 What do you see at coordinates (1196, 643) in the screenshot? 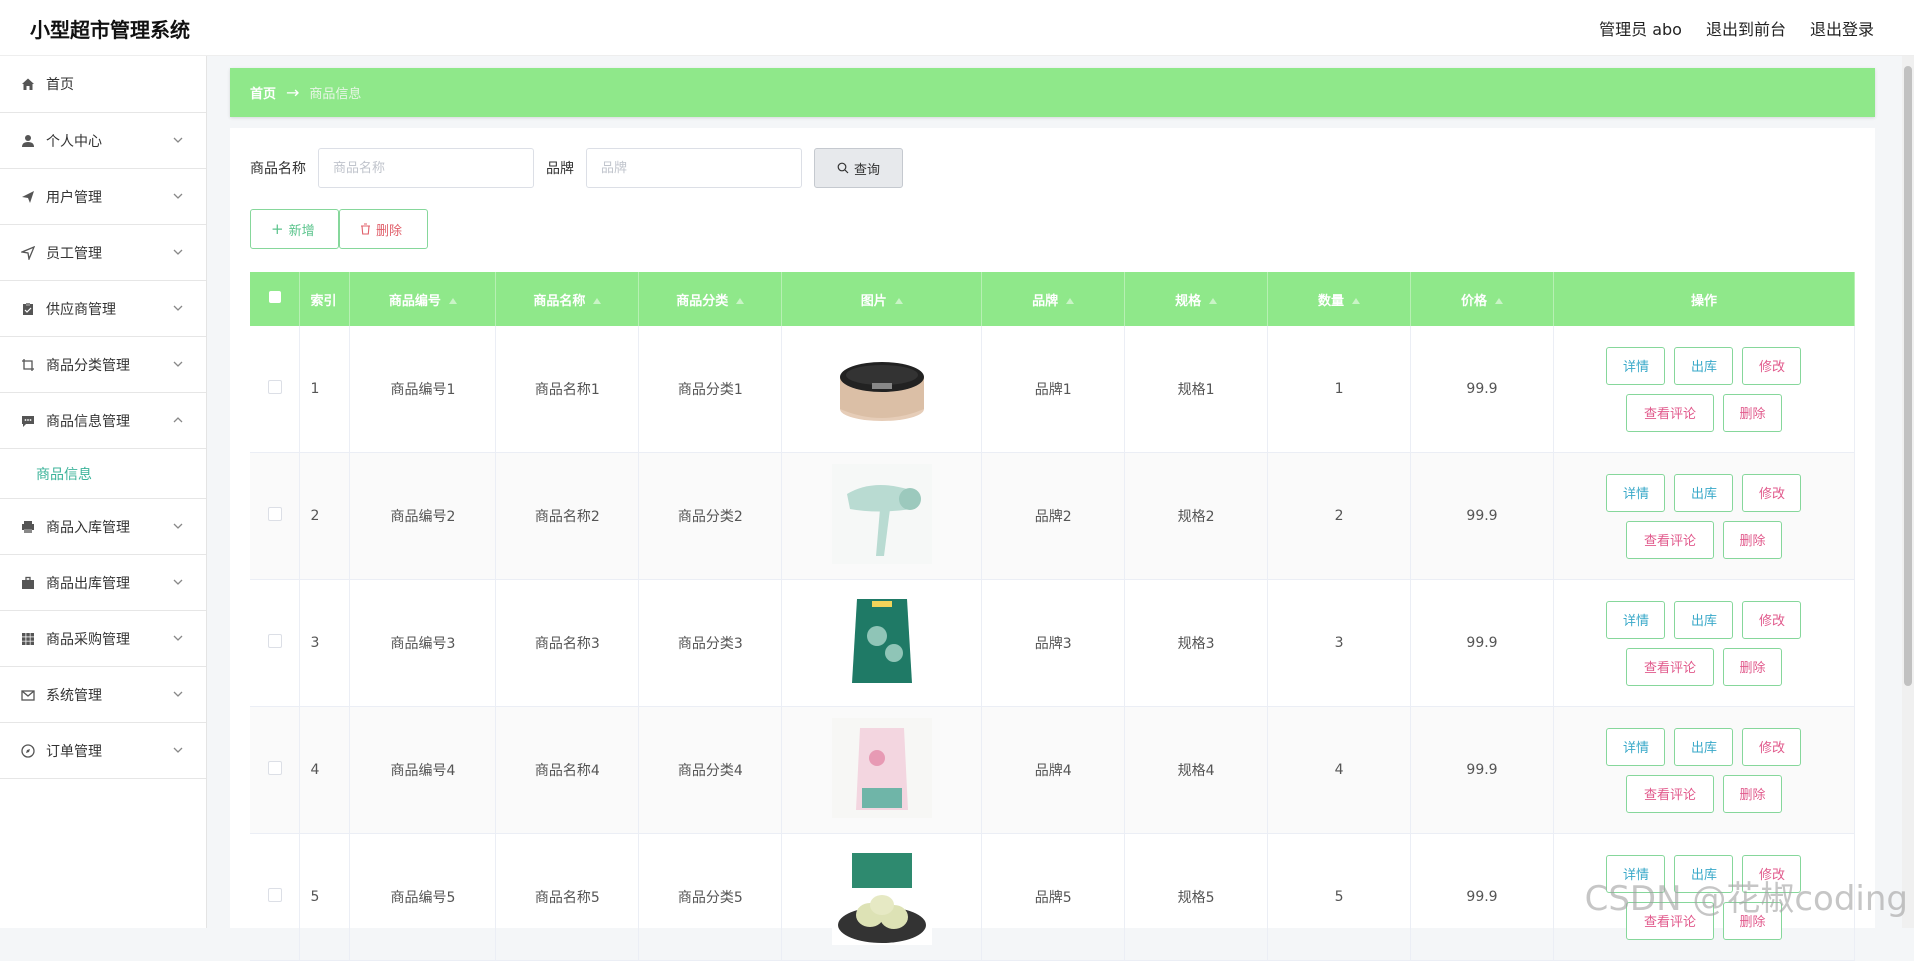
I see `cell-spec: 规格3` at bounding box center [1196, 643].